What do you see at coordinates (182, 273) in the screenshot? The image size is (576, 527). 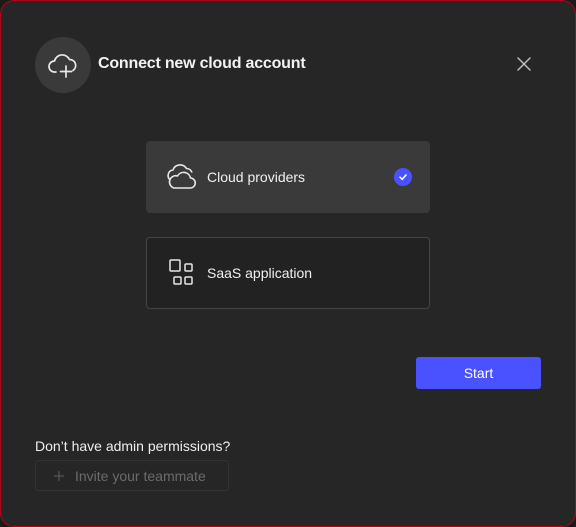 I see `apps-grid-icon` at bounding box center [182, 273].